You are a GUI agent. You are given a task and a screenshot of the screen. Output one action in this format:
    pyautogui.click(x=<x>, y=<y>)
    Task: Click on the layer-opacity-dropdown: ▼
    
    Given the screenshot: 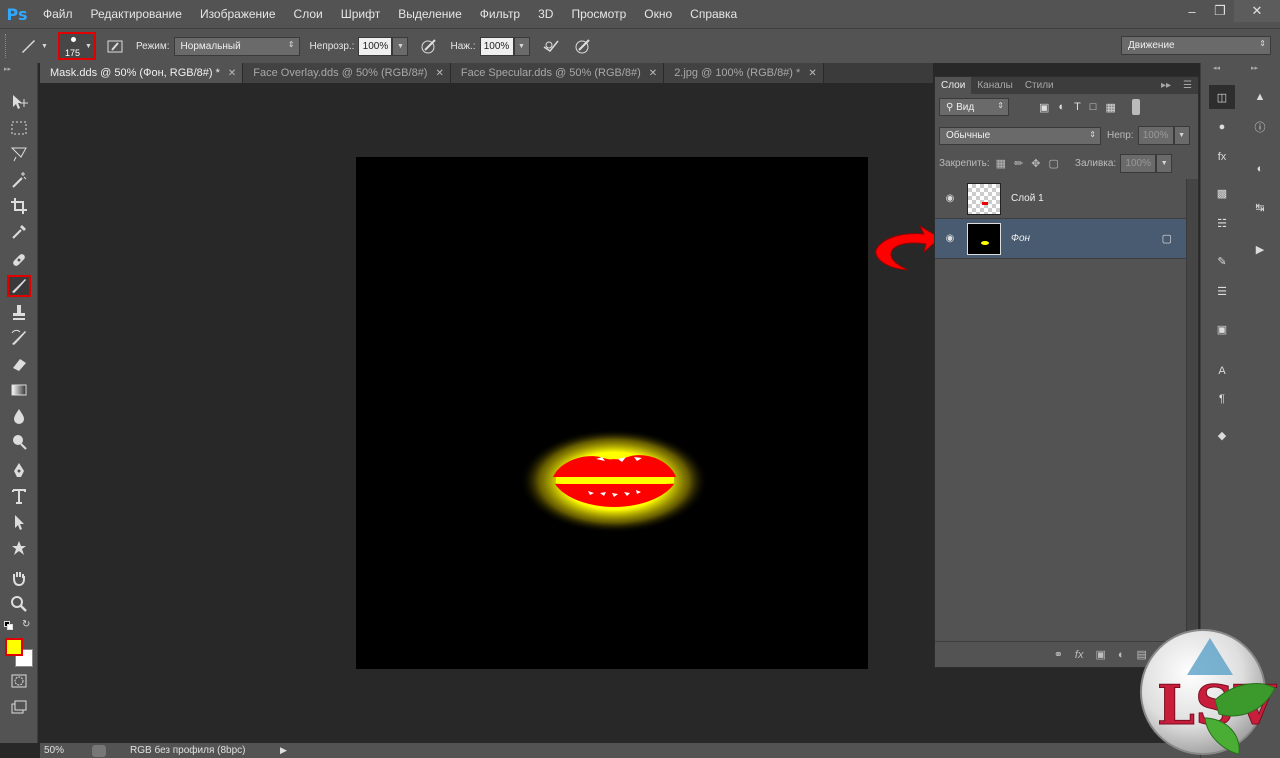 What is the action you would take?
    pyautogui.click(x=1181, y=135)
    